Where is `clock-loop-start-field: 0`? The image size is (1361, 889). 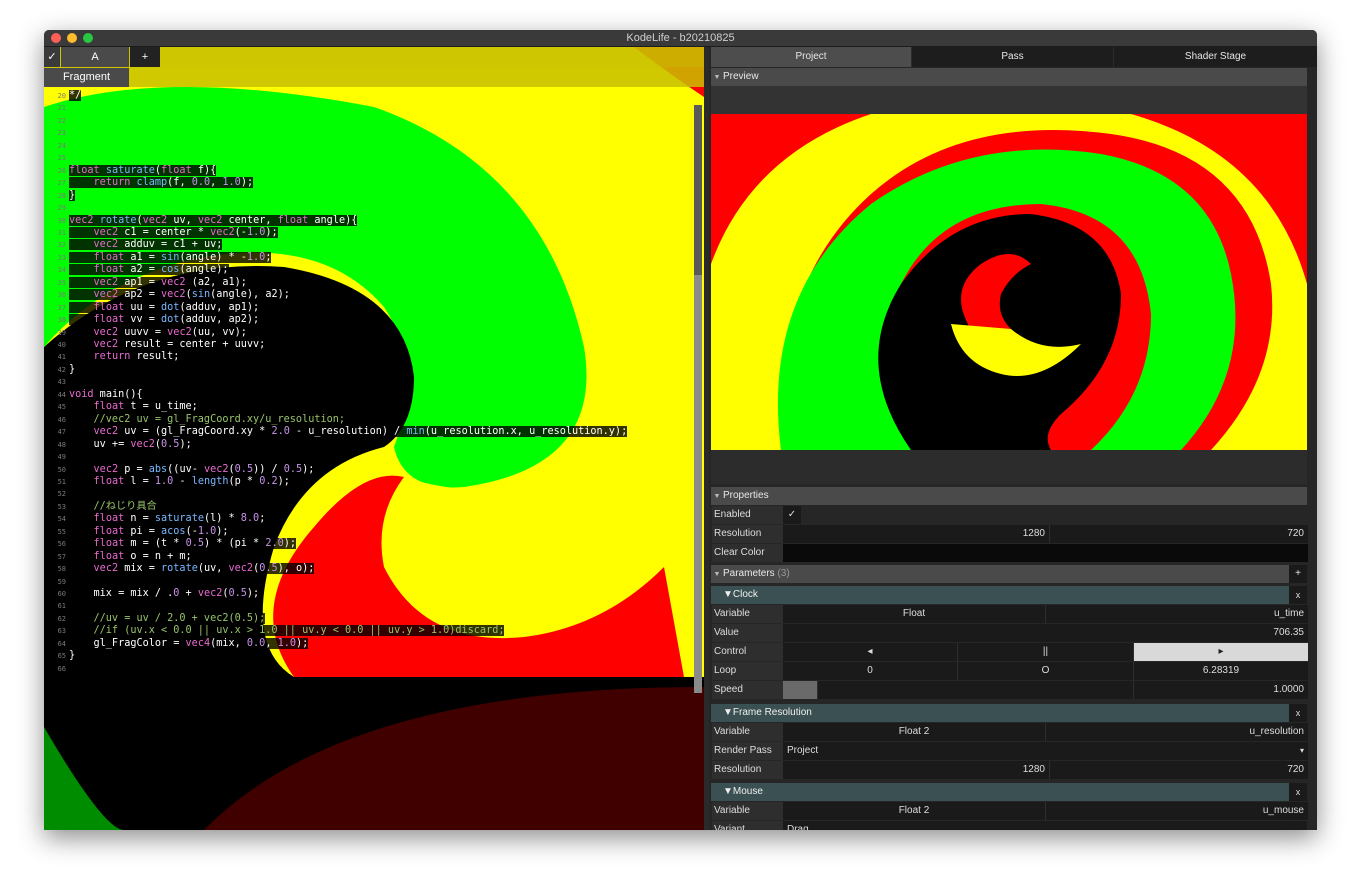 clock-loop-start-field: 0 is located at coordinates (869, 671).